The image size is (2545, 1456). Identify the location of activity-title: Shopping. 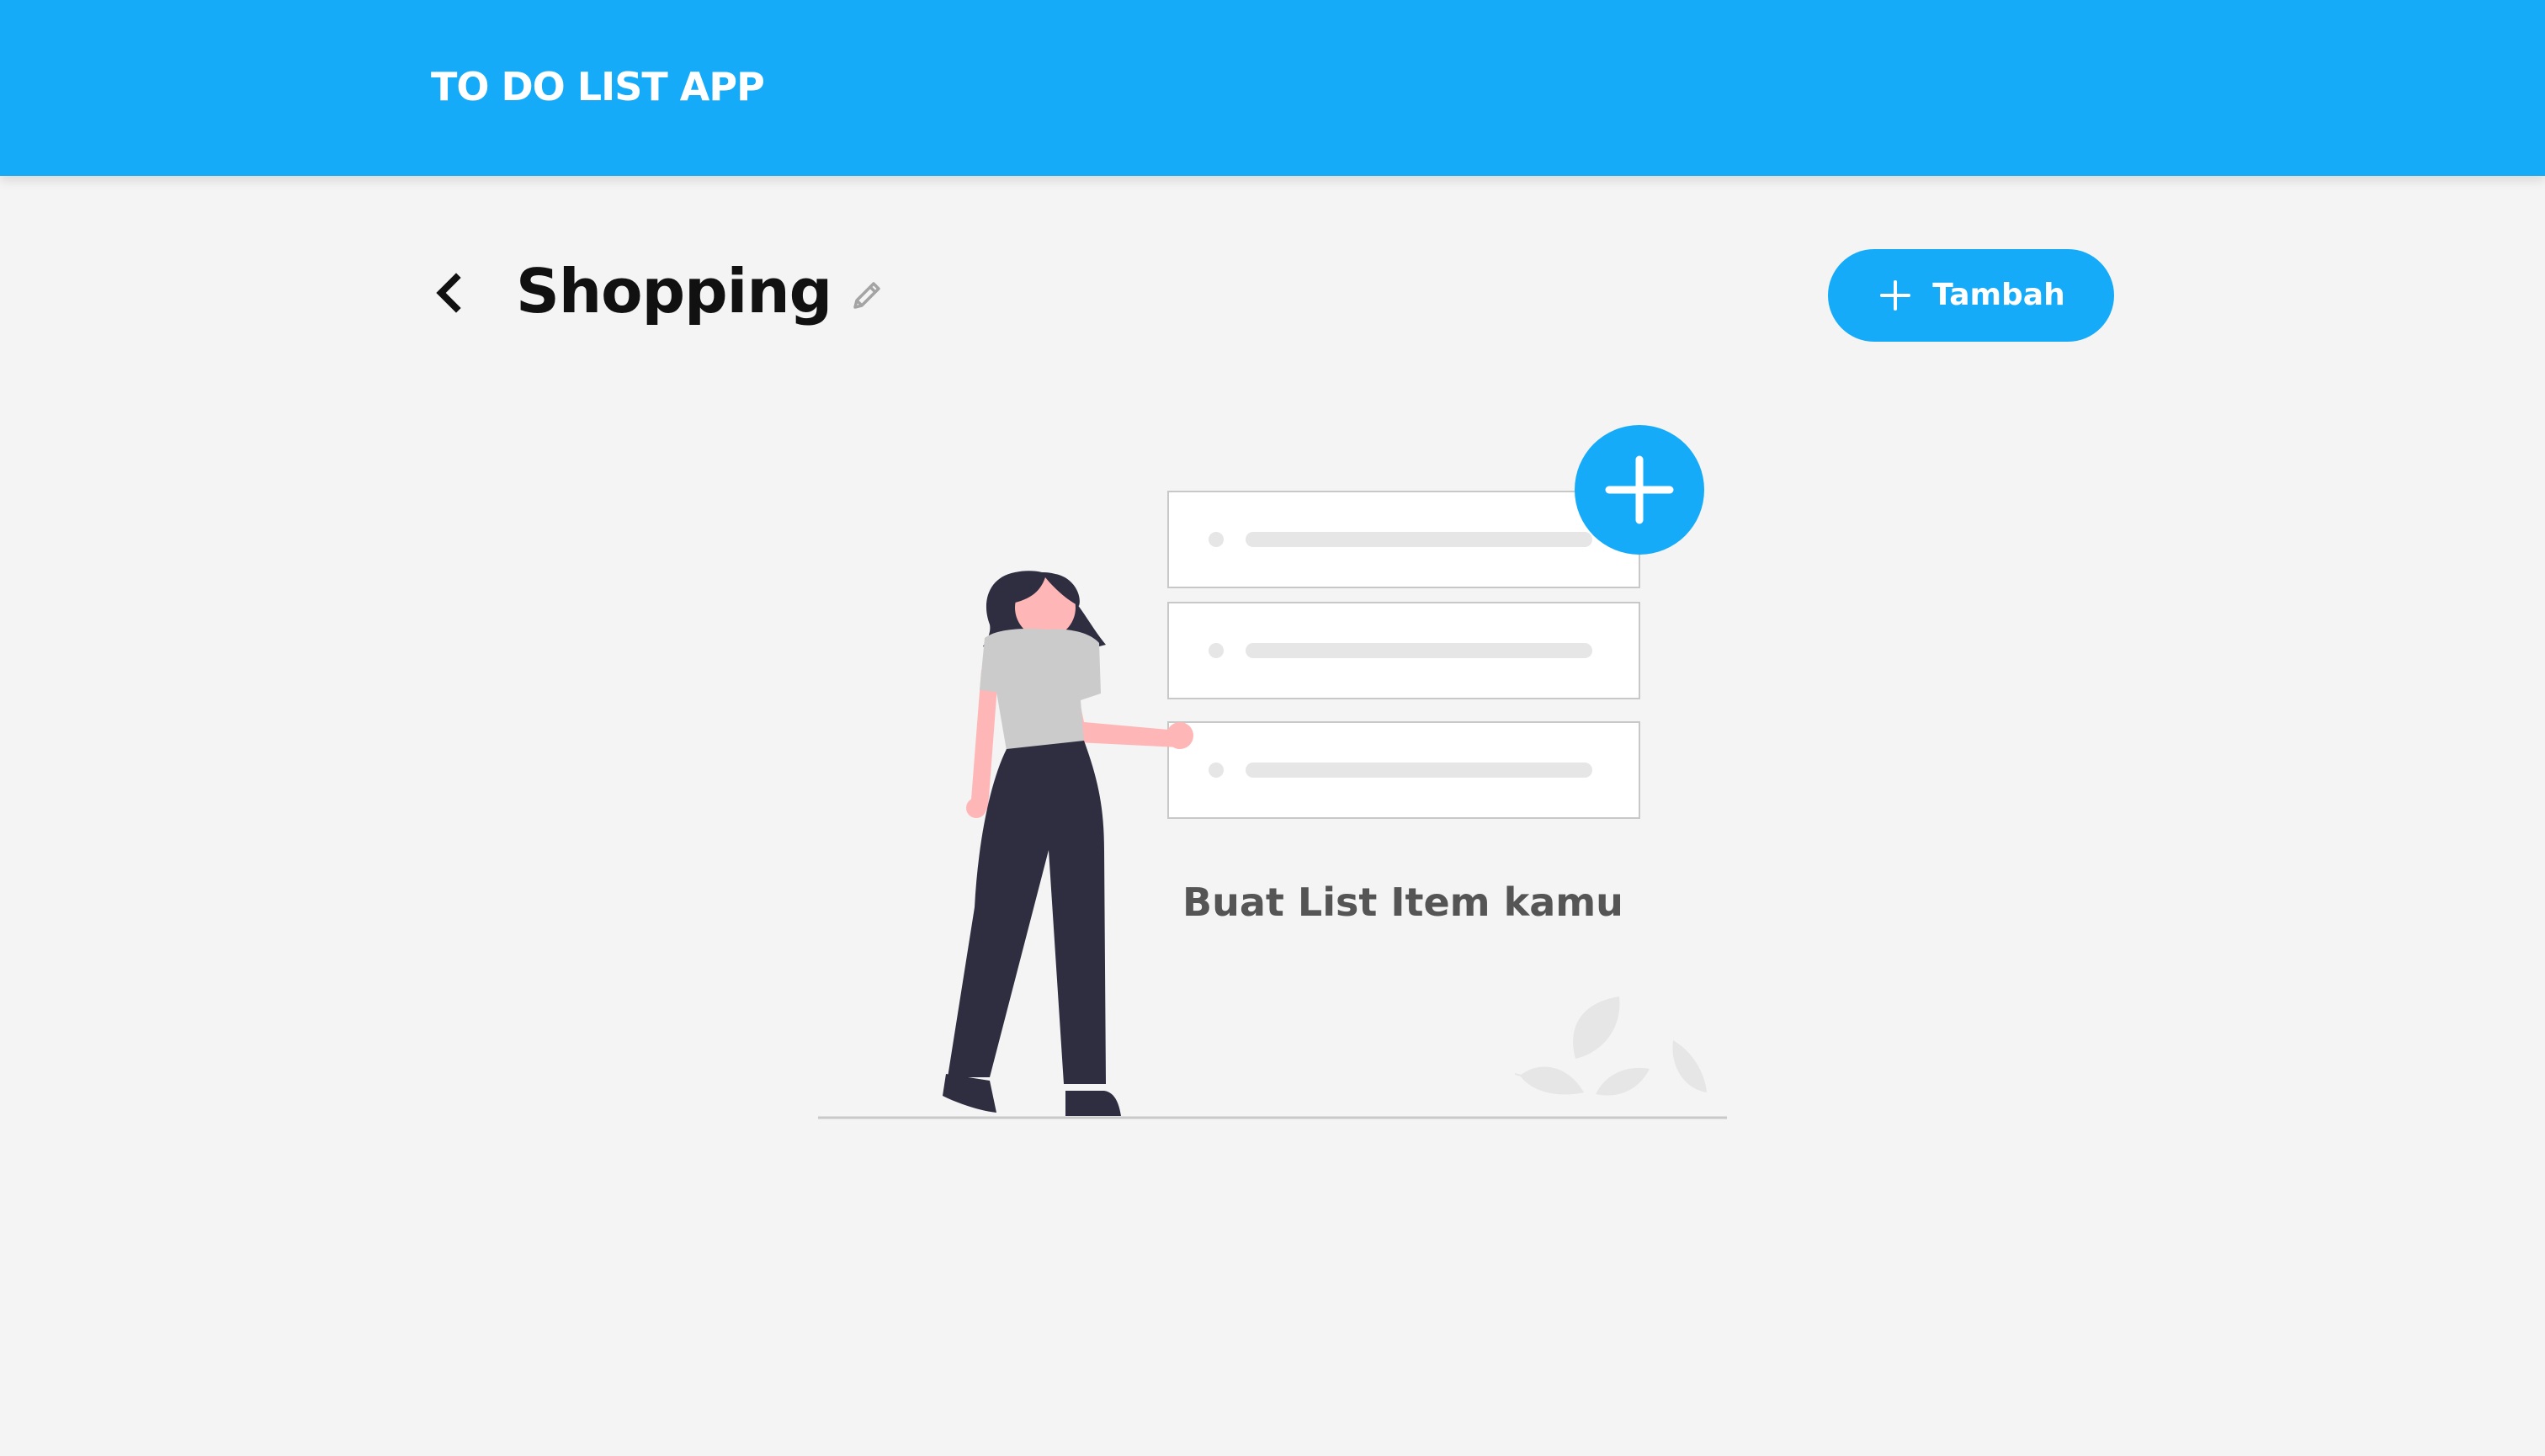
(674, 291).